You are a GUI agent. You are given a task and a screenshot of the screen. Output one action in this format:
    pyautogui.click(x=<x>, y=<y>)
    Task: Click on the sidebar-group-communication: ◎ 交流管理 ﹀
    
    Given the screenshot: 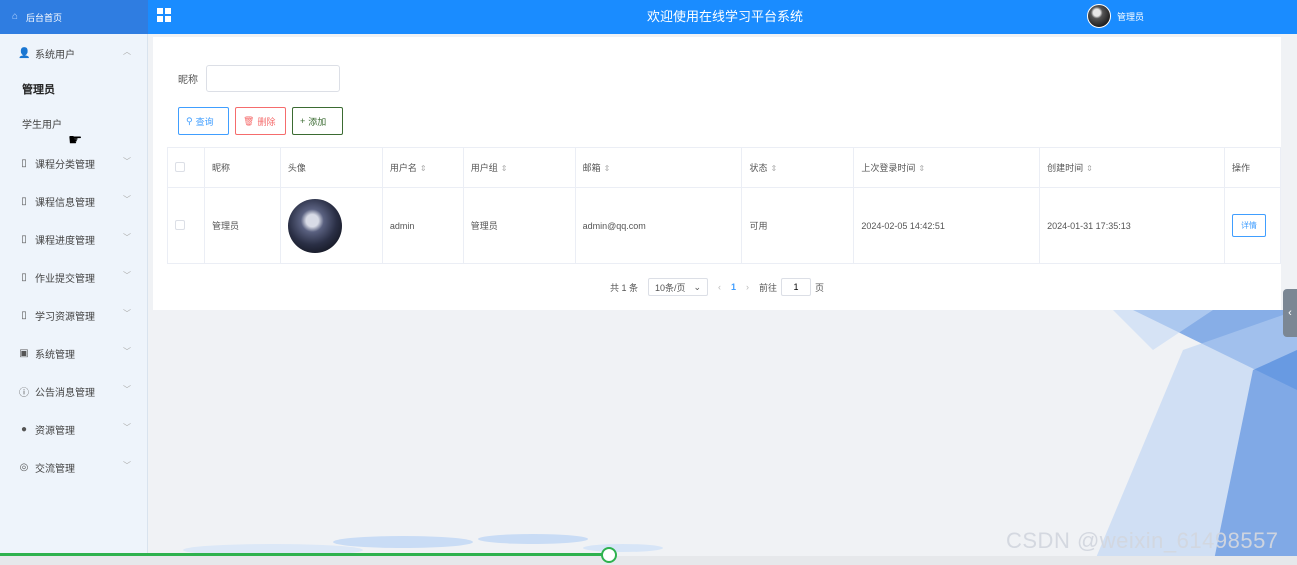 What is the action you would take?
    pyautogui.click(x=73, y=467)
    